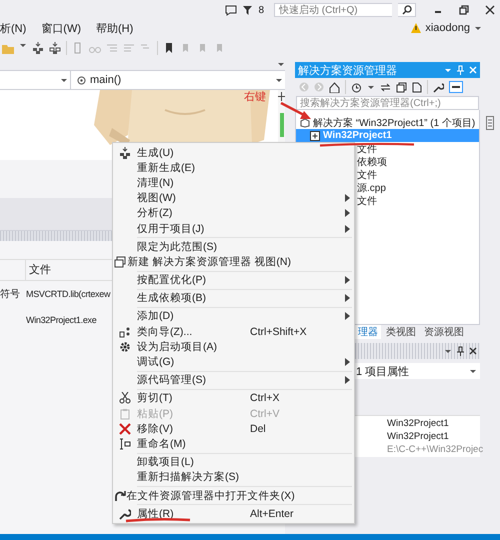 The image size is (500, 540). I want to click on search-icon, so click(407, 10).